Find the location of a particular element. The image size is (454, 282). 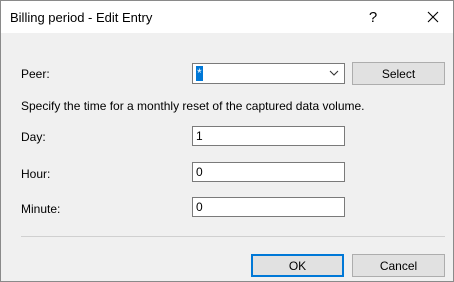

peer-value: * is located at coordinates (199, 73).